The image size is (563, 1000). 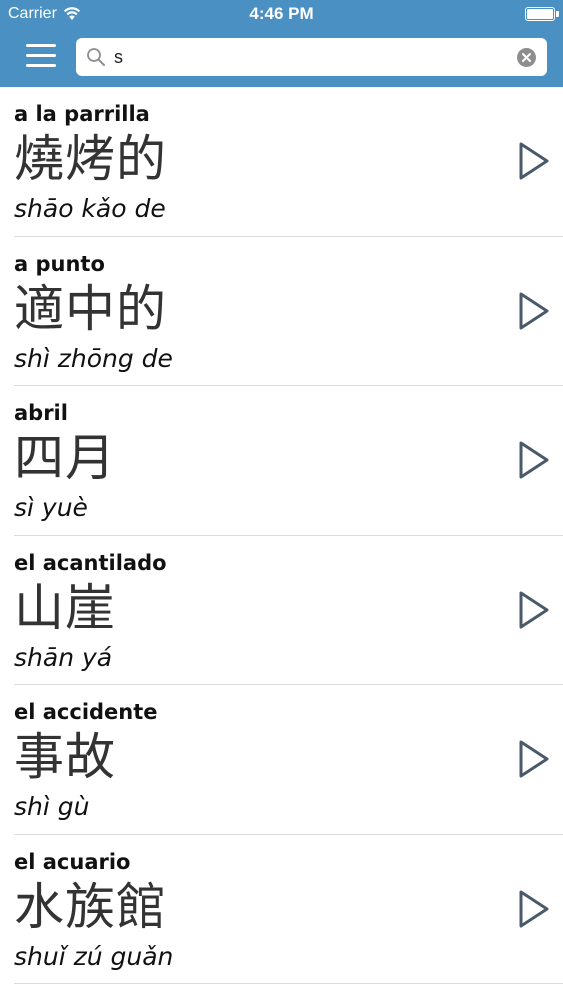 I want to click on pinyin: shāo kǎo de, so click(x=90, y=208).